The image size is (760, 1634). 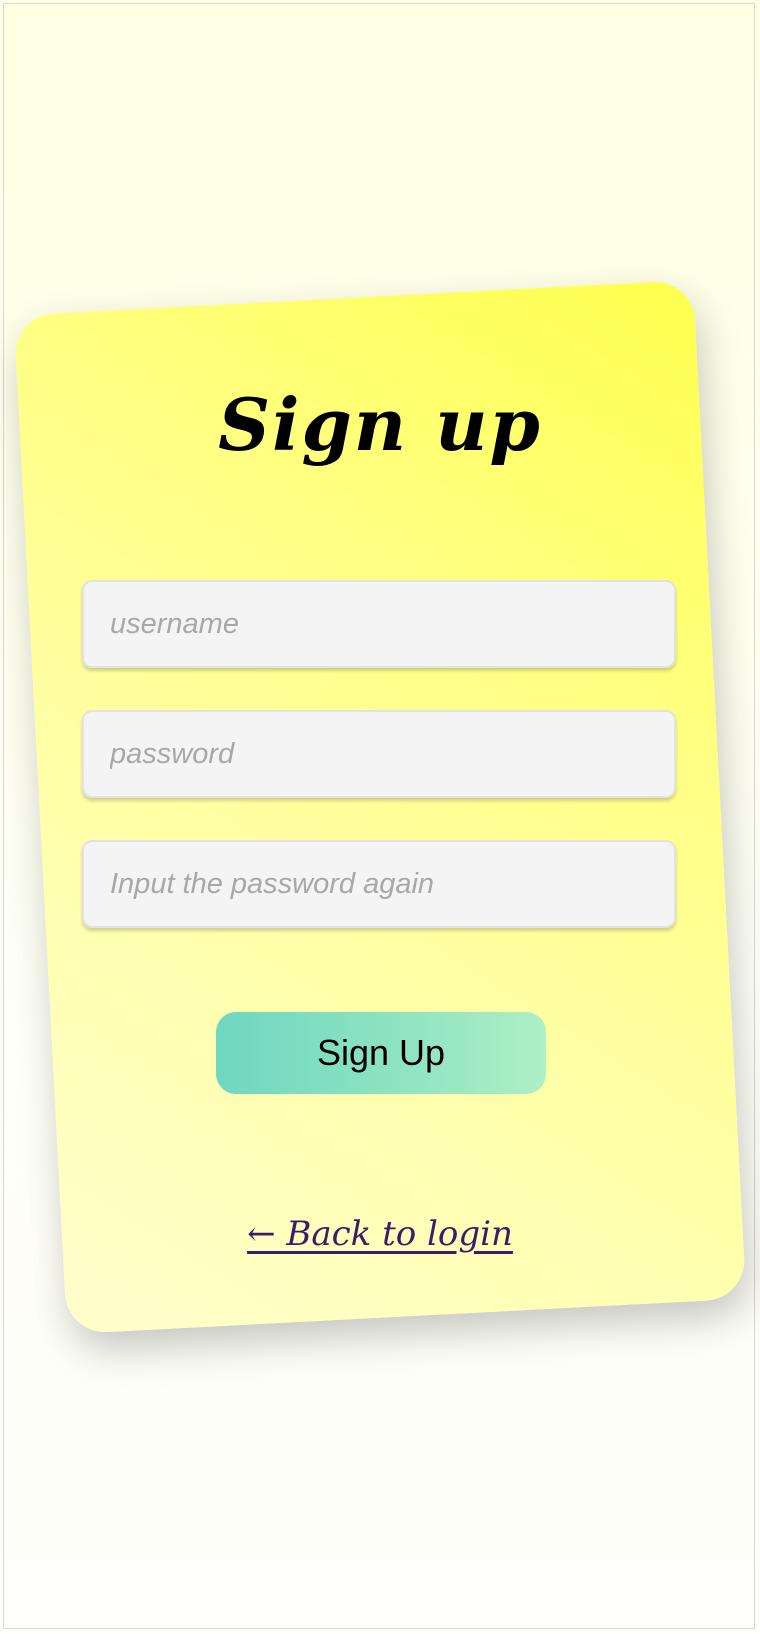 I want to click on sign-up-button: Sign Up, so click(x=381, y=1053).